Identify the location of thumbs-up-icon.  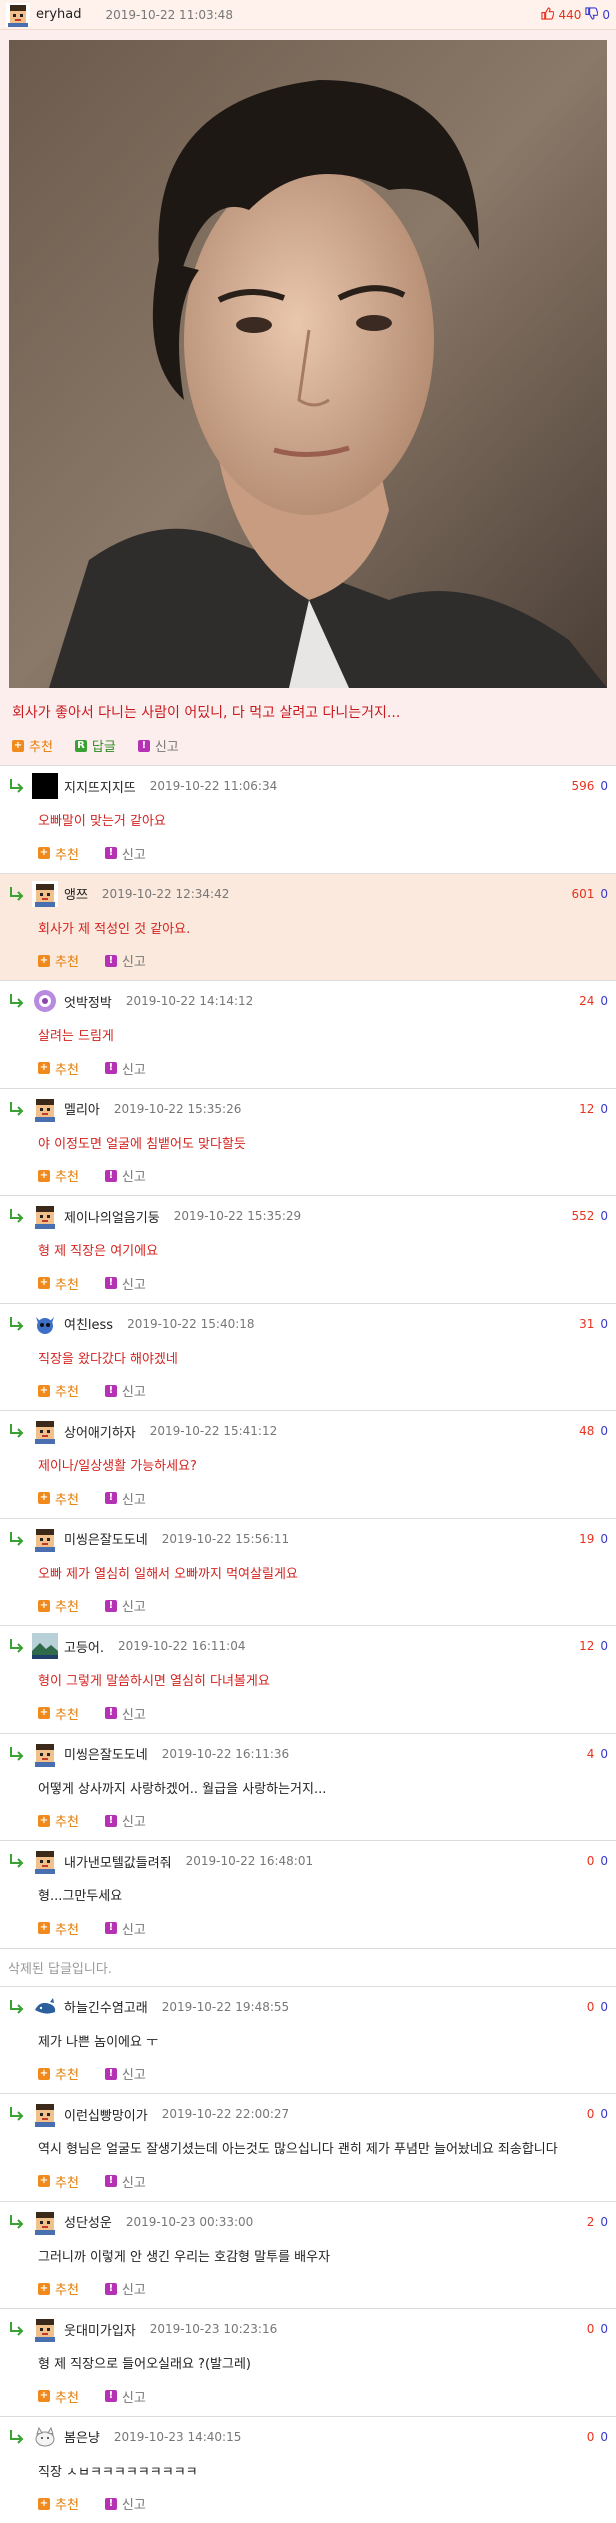
(547, 15).